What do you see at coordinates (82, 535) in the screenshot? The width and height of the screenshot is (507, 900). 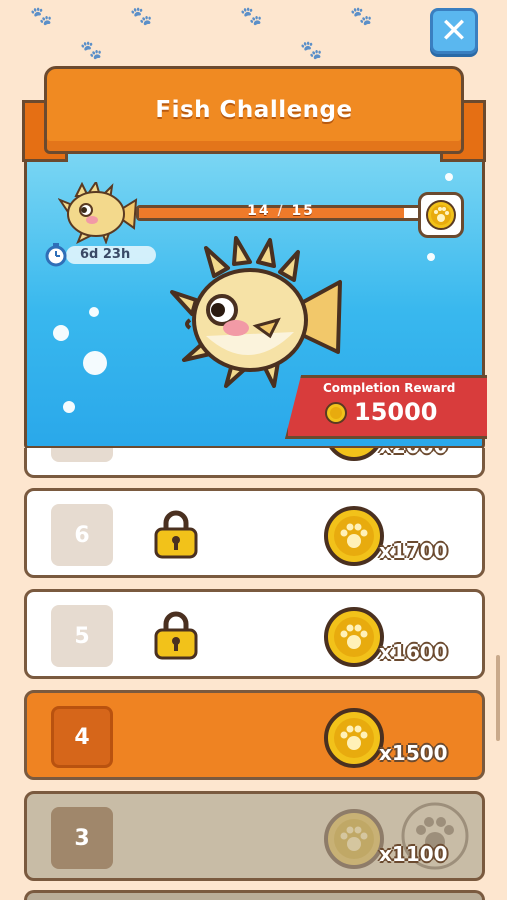 I see `tier-badge: 6` at bounding box center [82, 535].